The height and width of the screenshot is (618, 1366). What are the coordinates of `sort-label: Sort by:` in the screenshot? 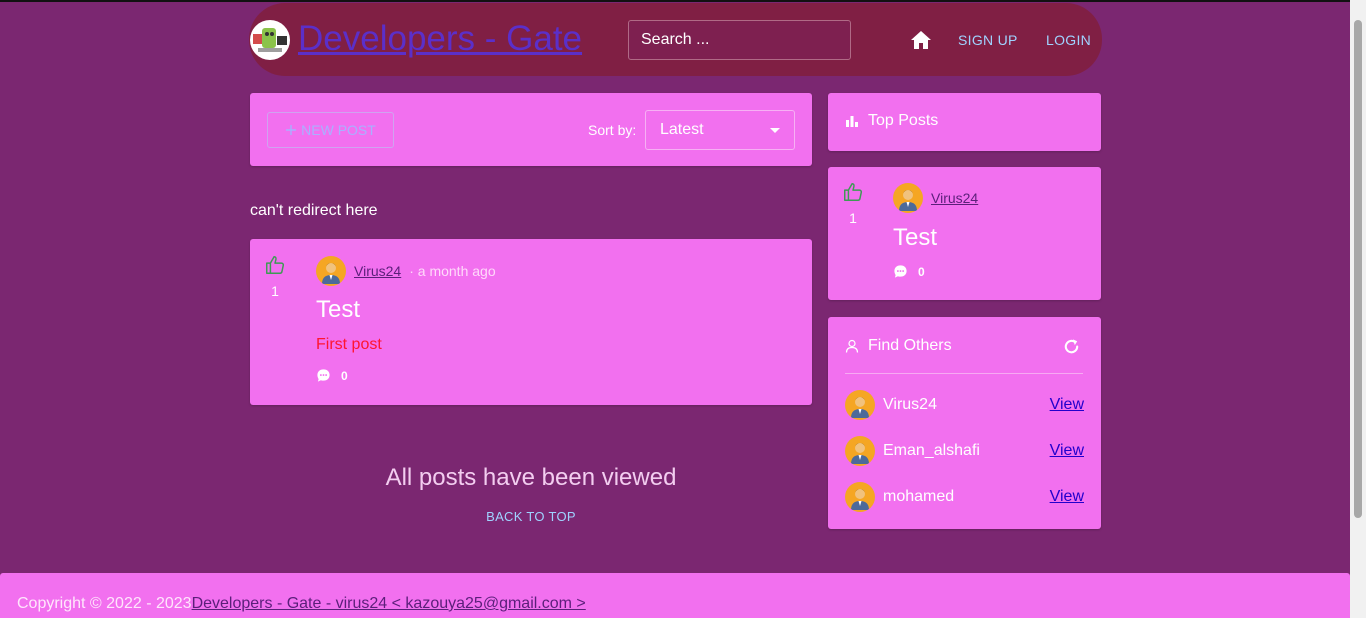 It's located at (612, 130).